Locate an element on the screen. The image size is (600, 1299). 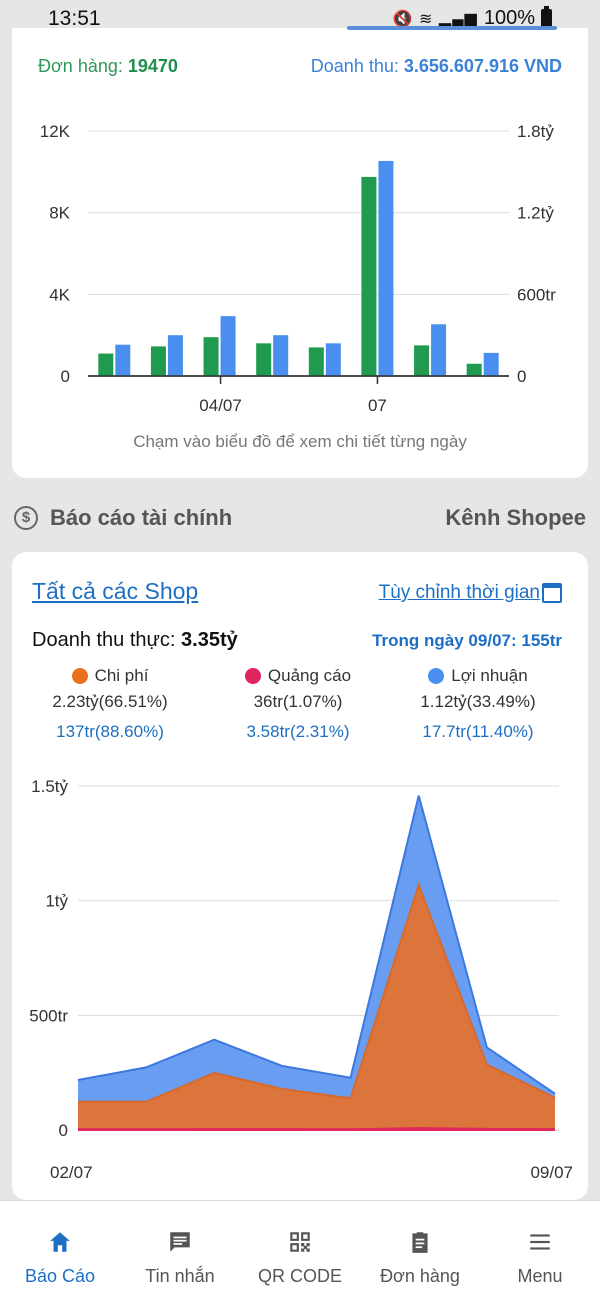
scrolled-link-peek is located at coordinates (452, 24).